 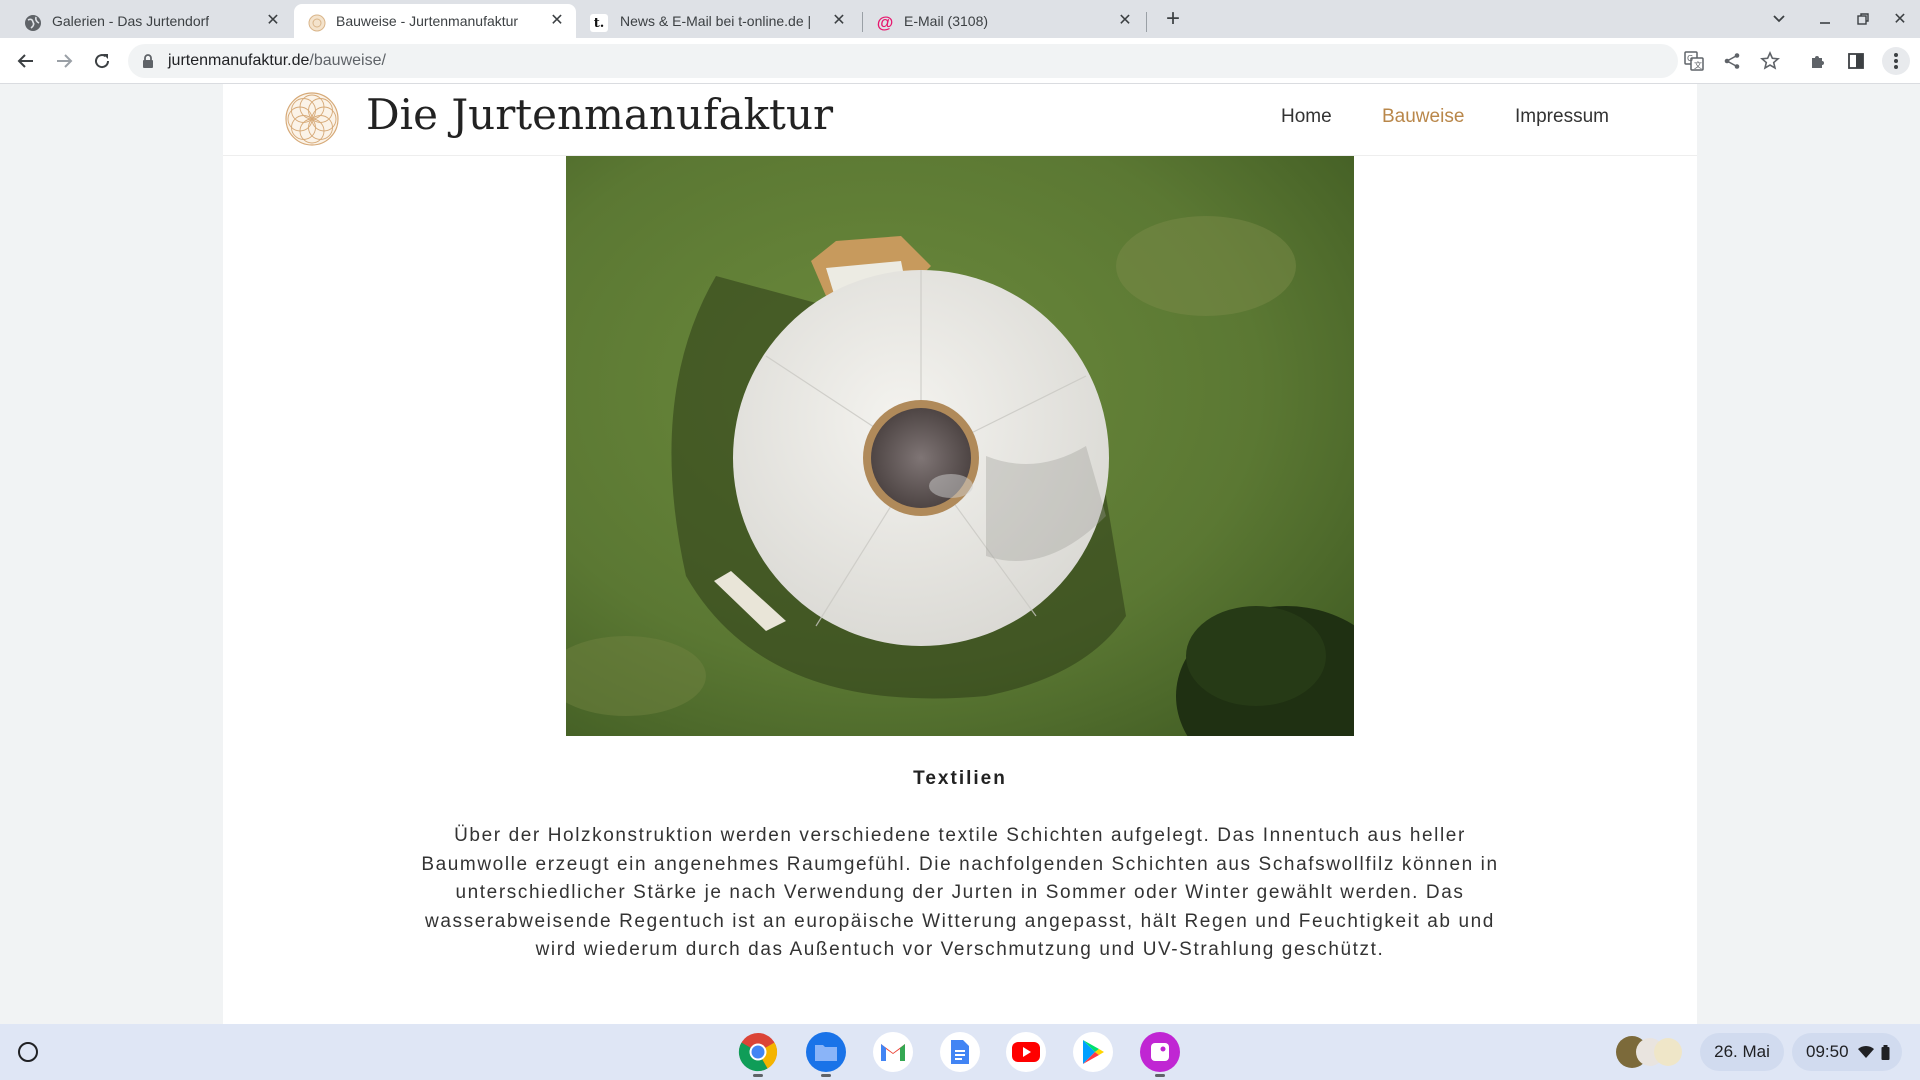 I want to click on lock-icon, so click(x=148, y=61).